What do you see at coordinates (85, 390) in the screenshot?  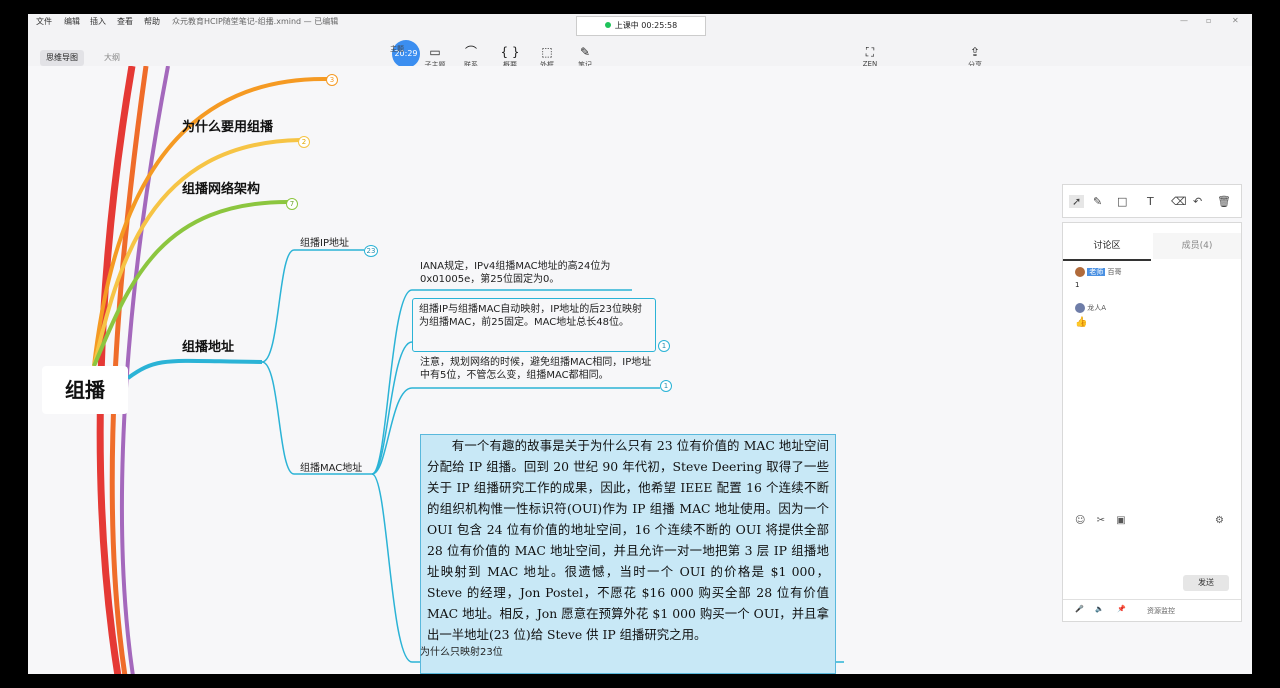 I see `root-topic: 组播` at bounding box center [85, 390].